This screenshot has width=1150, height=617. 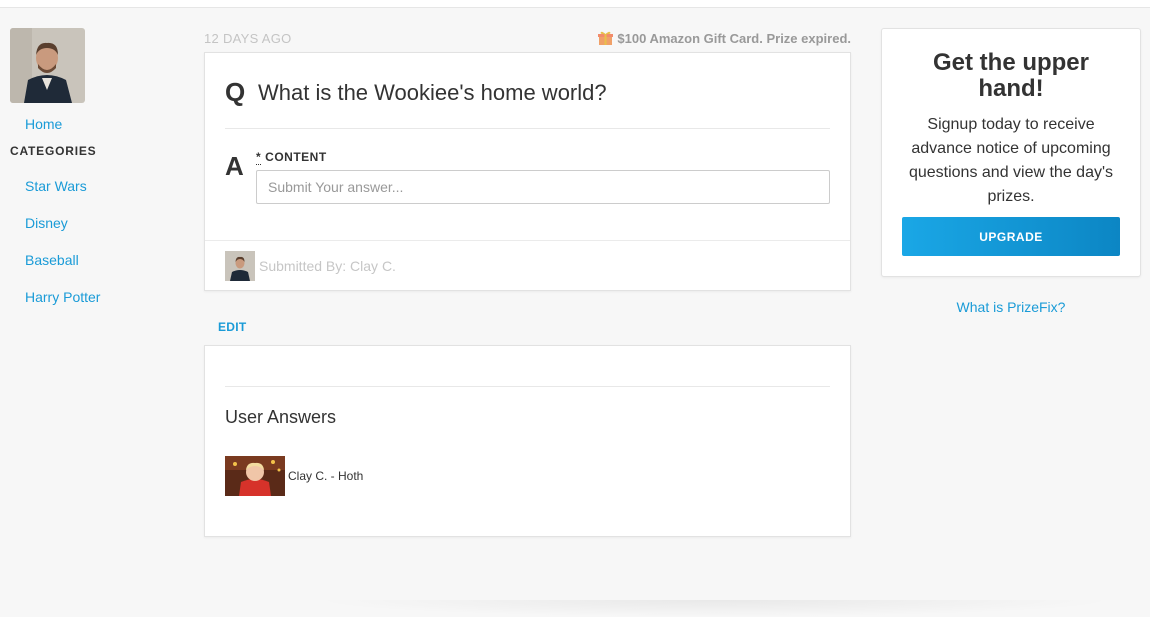 What do you see at coordinates (47, 65) in the screenshot?
I see `profile-avatar` at bounding box center [47, 65].